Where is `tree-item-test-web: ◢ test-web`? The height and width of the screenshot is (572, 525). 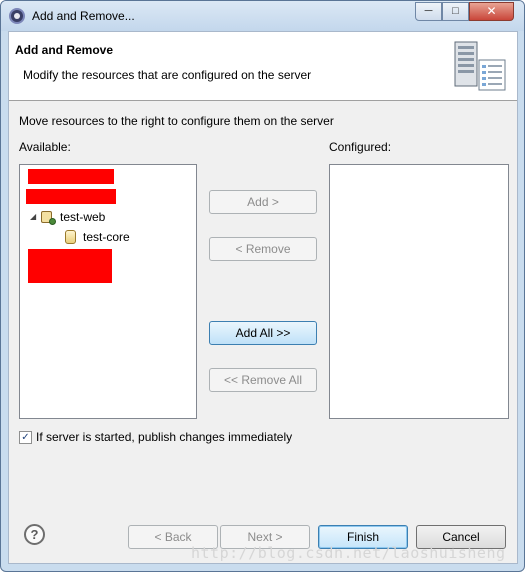
tree-item-test-web: ◢ test-web is located at coordinates (67, 216).